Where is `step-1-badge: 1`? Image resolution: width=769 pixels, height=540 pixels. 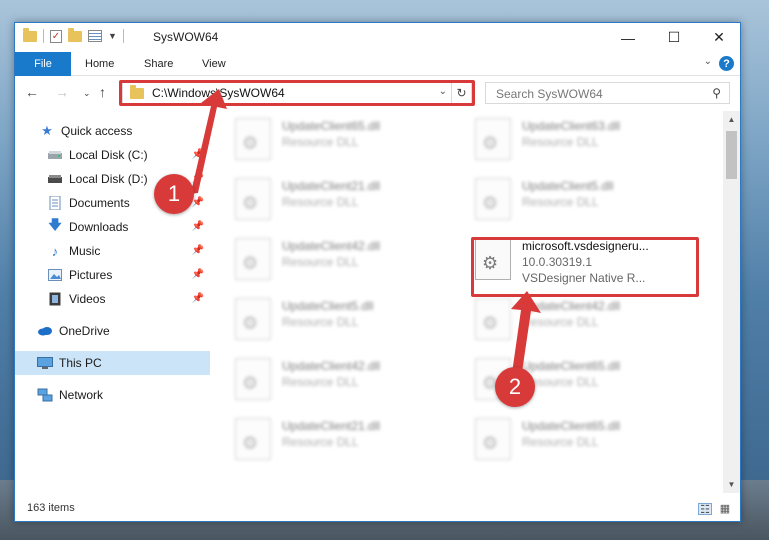 step-1-badge: 1 is located at coordinates (174, 194).